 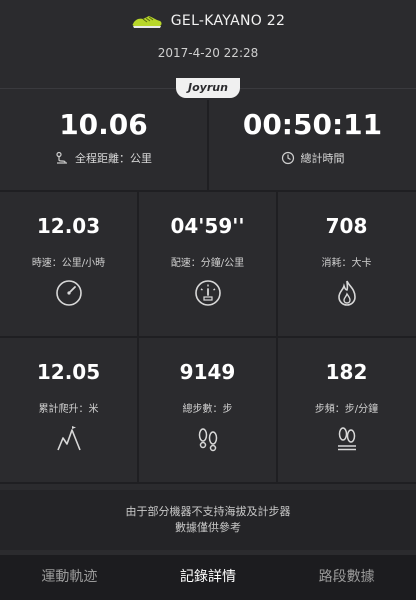 What do you see at coordinates (346, 372) in the screenshot?
I see `cadence-value: 182` at bounding box center [346, 372].